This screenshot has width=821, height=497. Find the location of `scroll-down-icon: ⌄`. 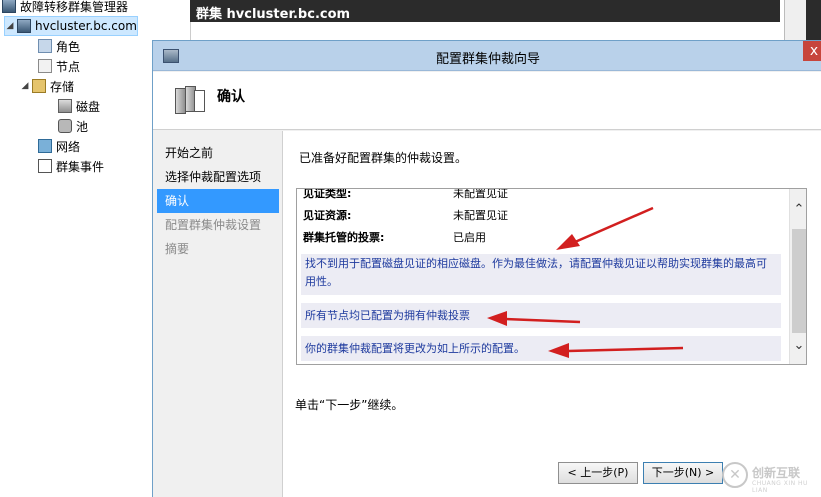

scroll-down-icon: ⌄ is located at coordinates (798, 346).